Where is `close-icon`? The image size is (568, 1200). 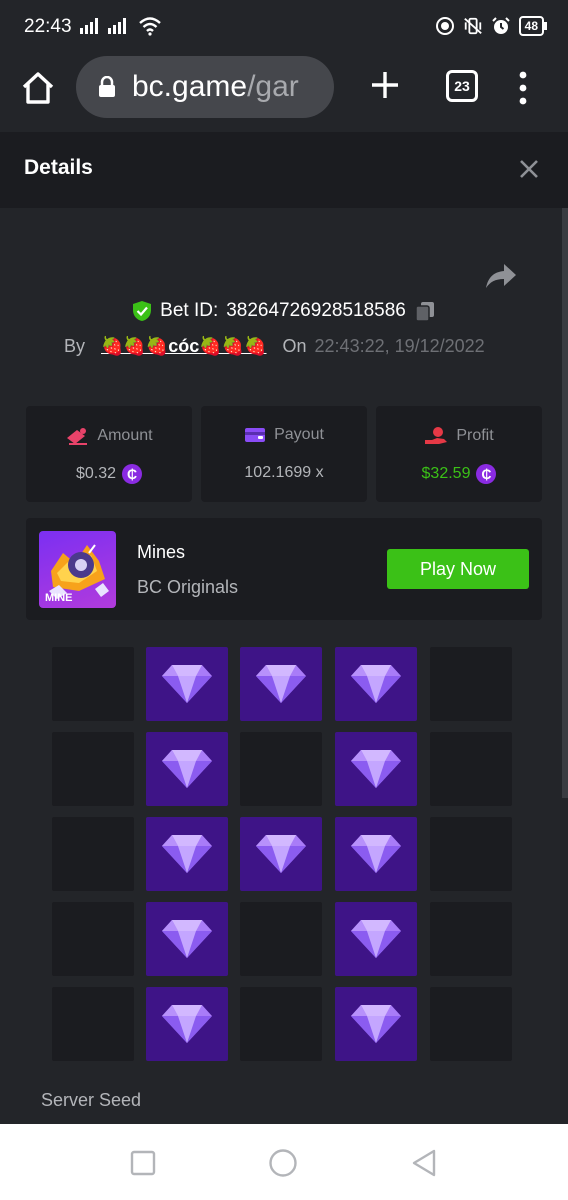
close-icon is located at coordinates (529, 169).